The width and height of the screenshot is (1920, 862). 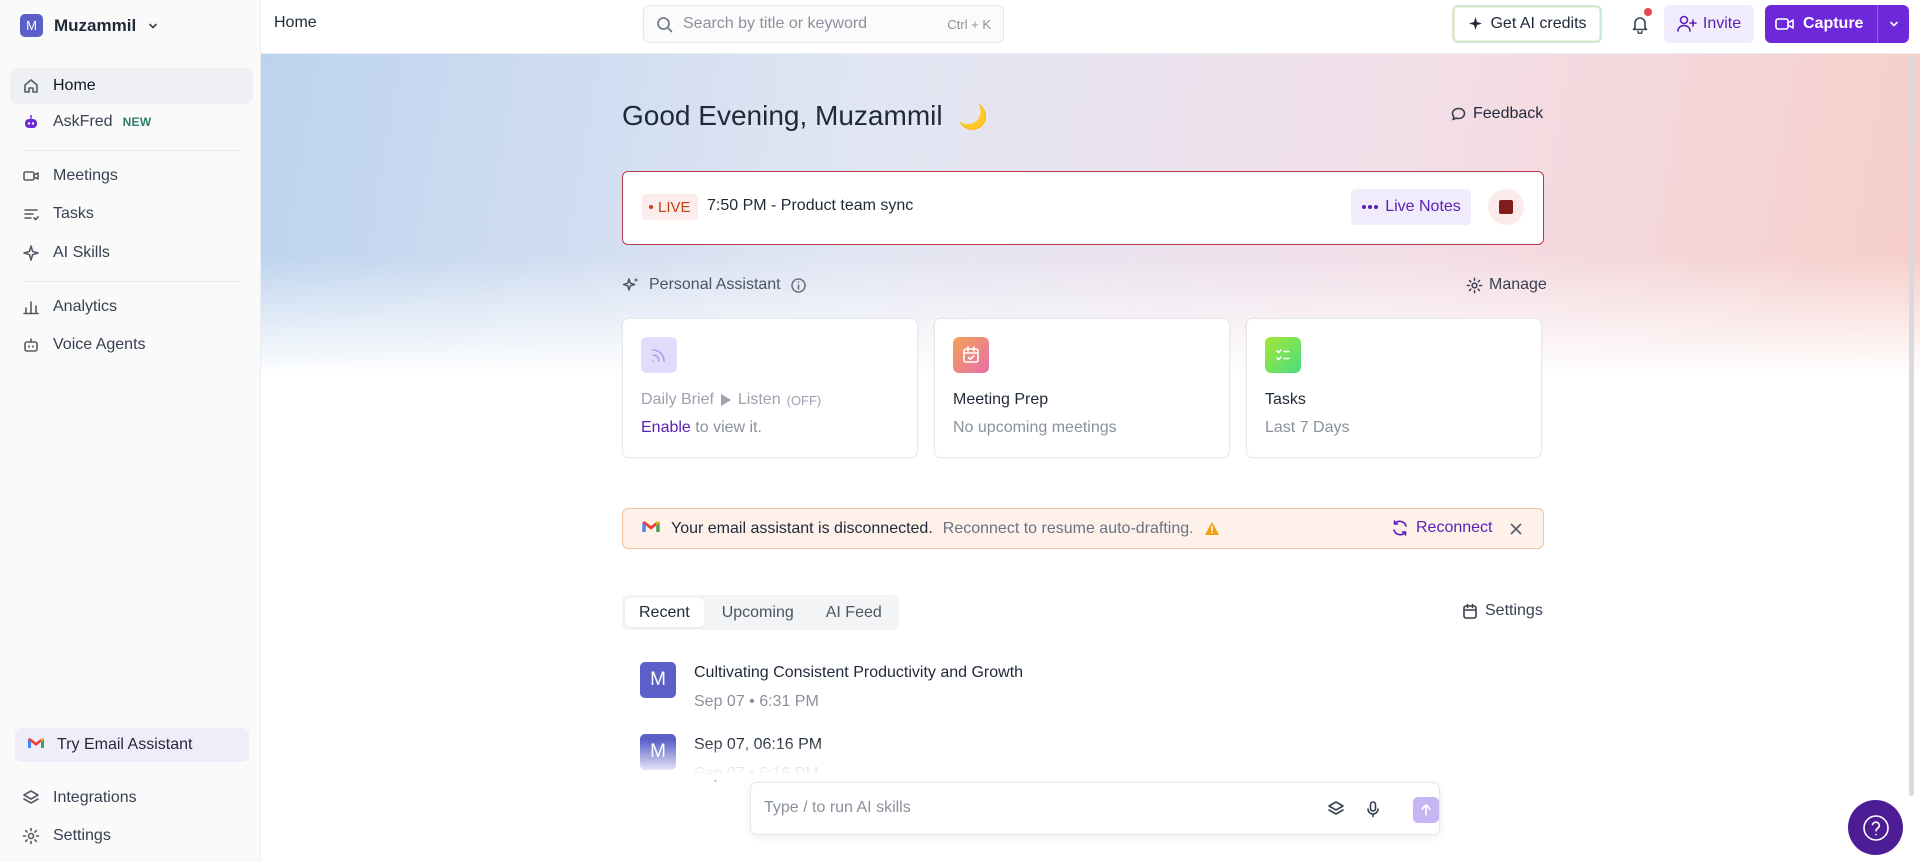 I want to click on greeting-text: Good Evening, Muzammil, so click(x=782, y=115).